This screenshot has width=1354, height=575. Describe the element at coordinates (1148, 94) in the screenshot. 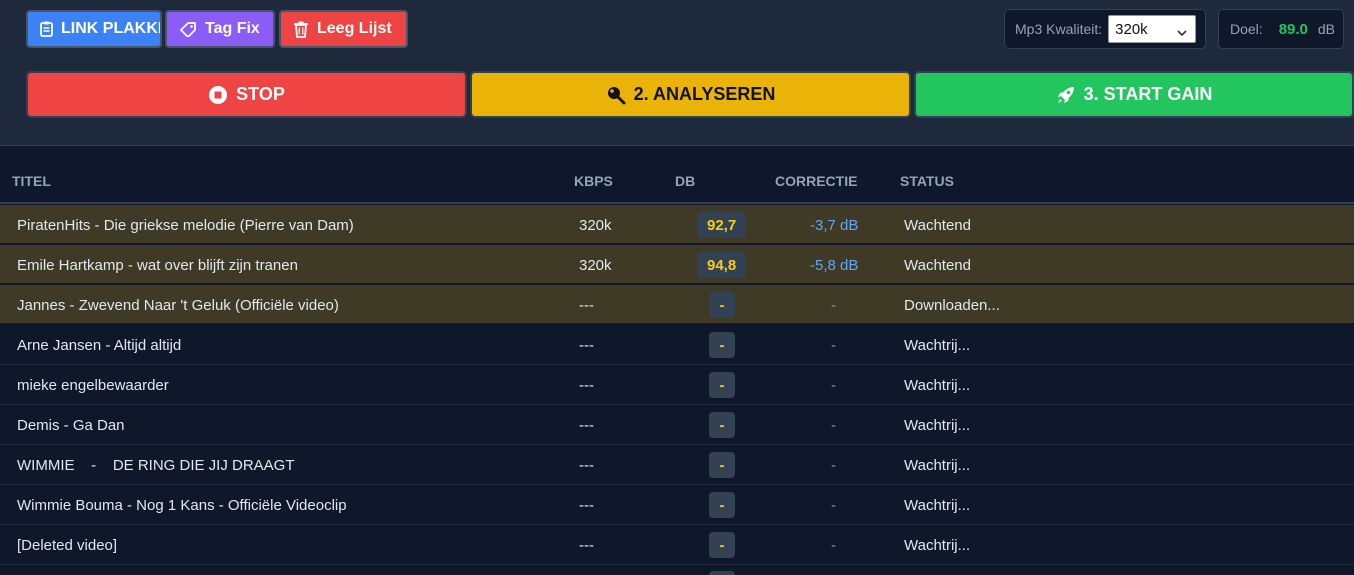

I see `start-gain-label: 3. START GAIN` at that location.